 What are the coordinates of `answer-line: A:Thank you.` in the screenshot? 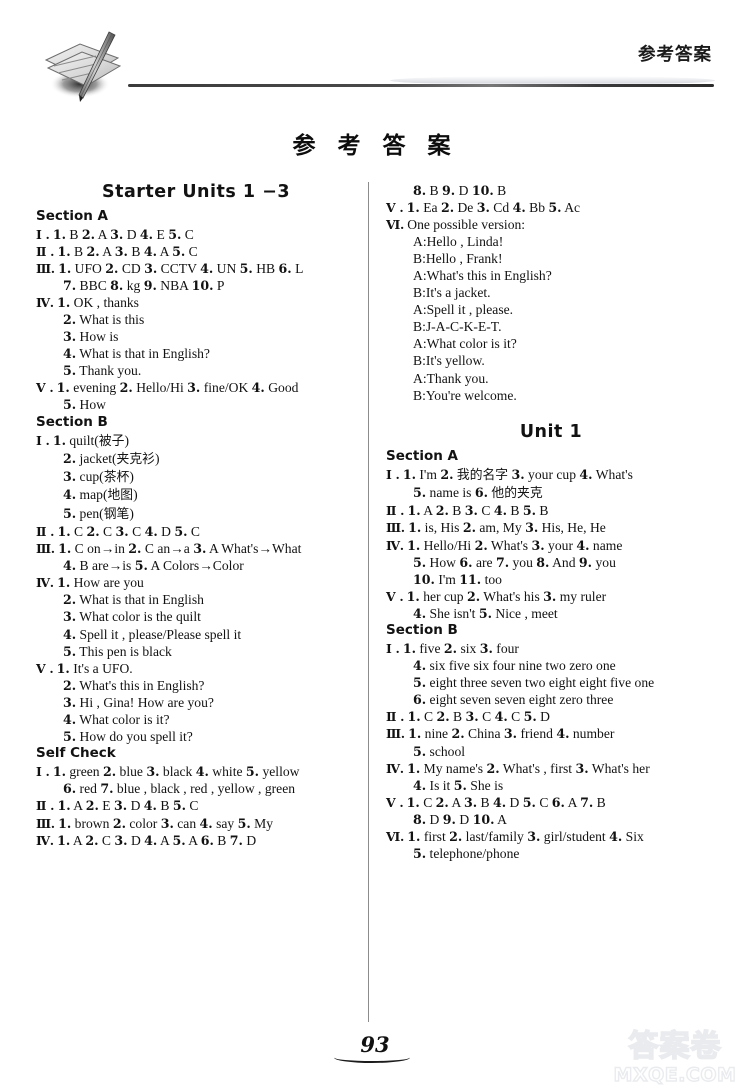 It's located at (551, 378).